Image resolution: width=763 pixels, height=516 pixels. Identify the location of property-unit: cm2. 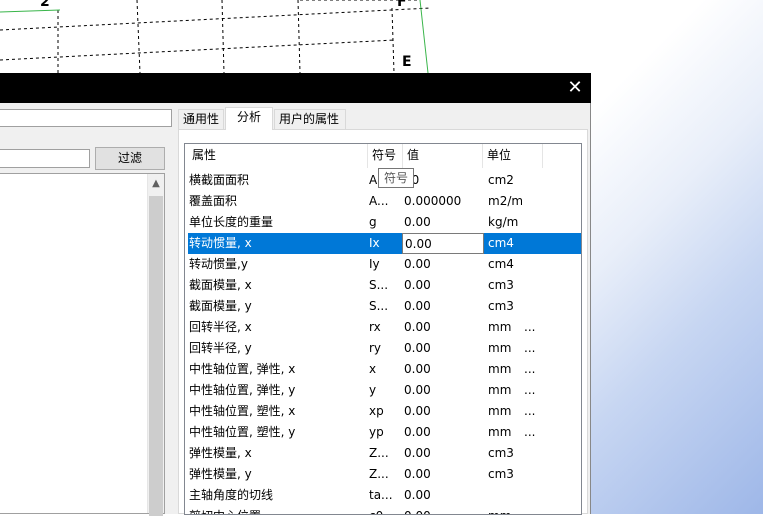
(501, 180).